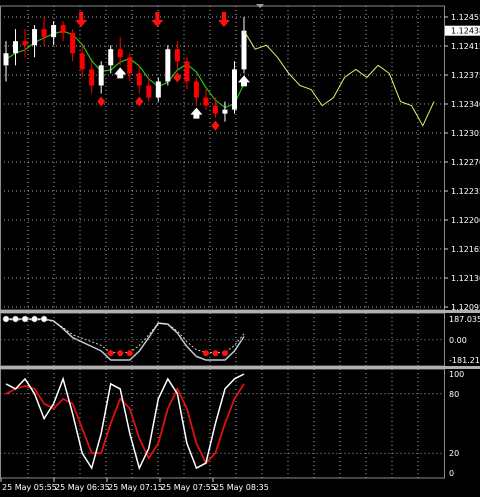 Image resolution: width=480 pixels, height=497 pixels. What do you see at coordinates (465, 307) in the screenshot?
I see `price-tick-label: 1.12095` at bounding box center [465, 307].